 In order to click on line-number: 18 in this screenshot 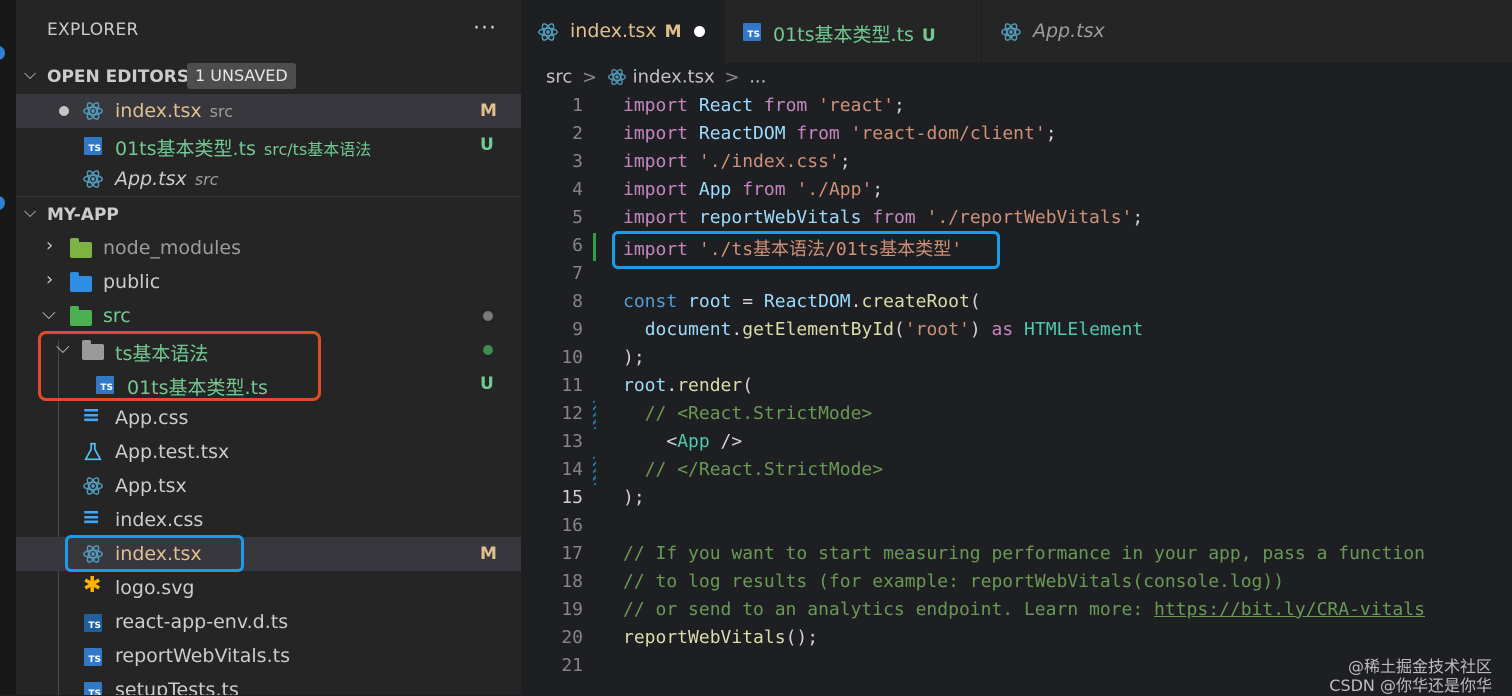, I will do `click(572, 581)`.